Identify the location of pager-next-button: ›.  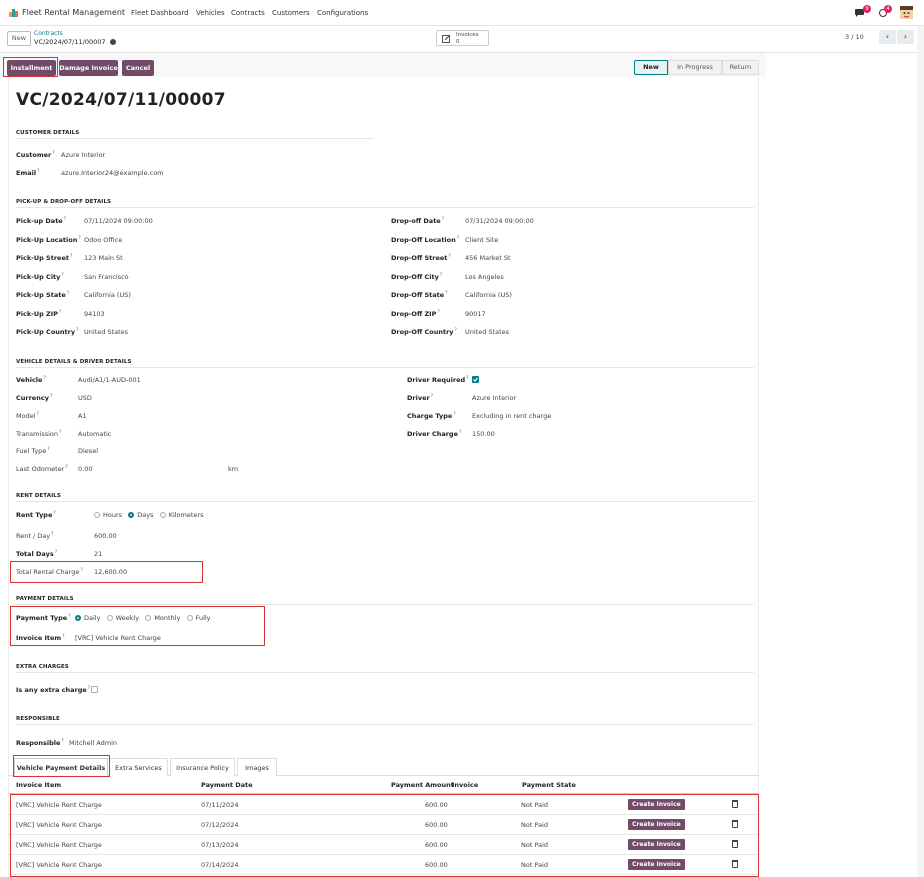
(905, 37).